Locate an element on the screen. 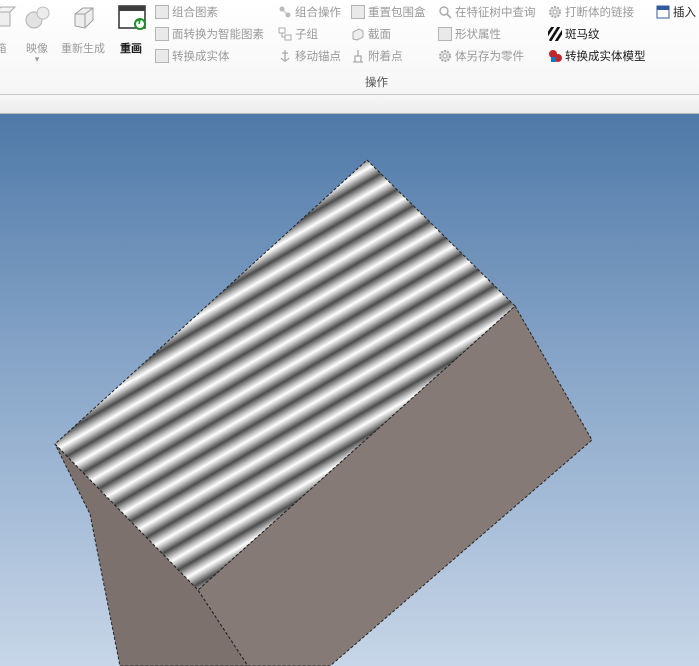 Image resolution: width=699 pixels, height=666 pixels. break-link-label: 打断体的链接 is located at coordinates (599, 12).